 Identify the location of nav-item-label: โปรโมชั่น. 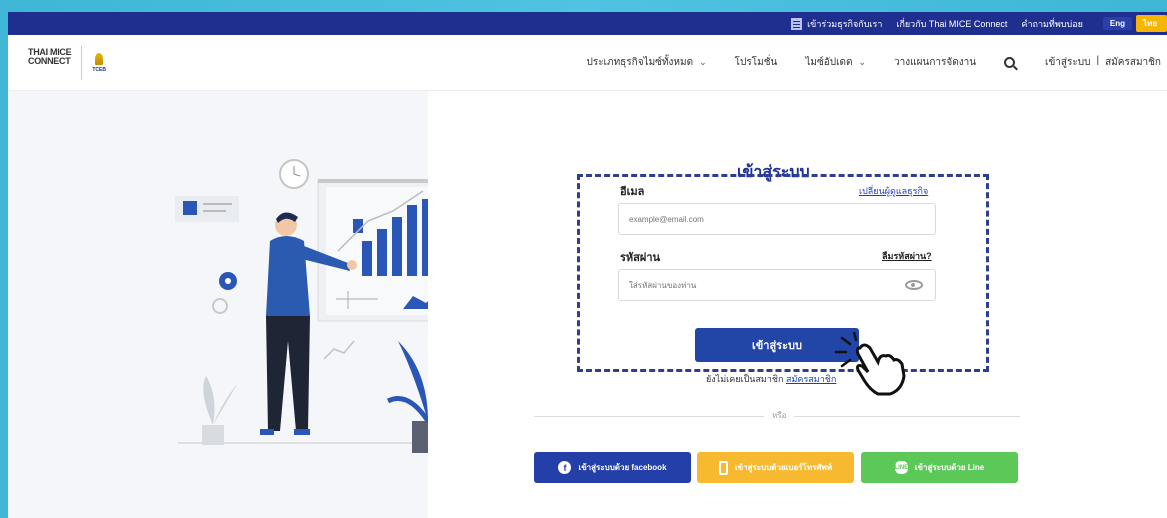
(756, 62).